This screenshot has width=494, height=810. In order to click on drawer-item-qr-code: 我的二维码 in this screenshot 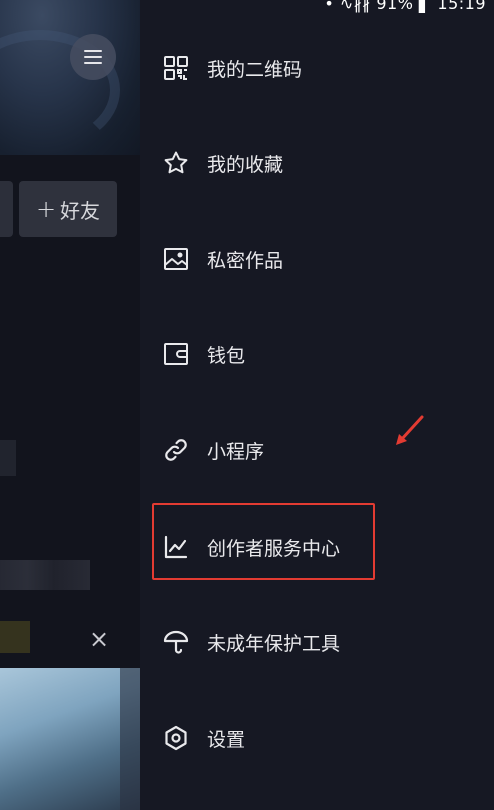, I will do `click(317, 68)`.